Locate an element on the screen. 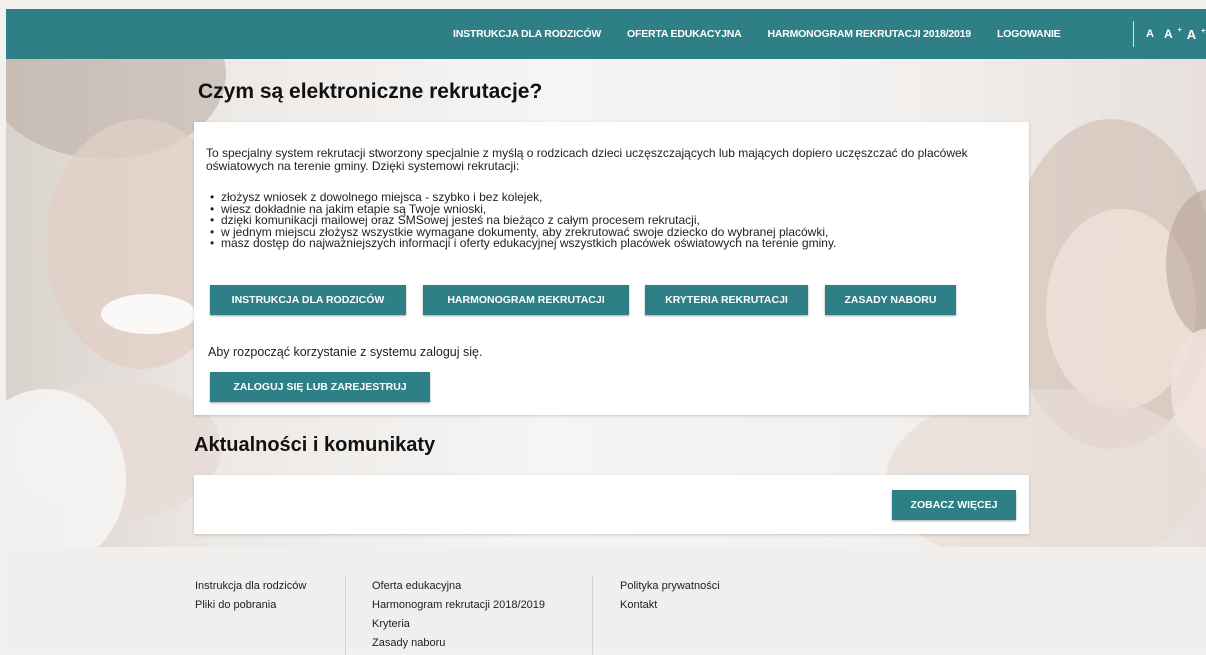  harmonogram-button: HARMONOGRAM REKRUTACJI is located at coordinates (526, 300).